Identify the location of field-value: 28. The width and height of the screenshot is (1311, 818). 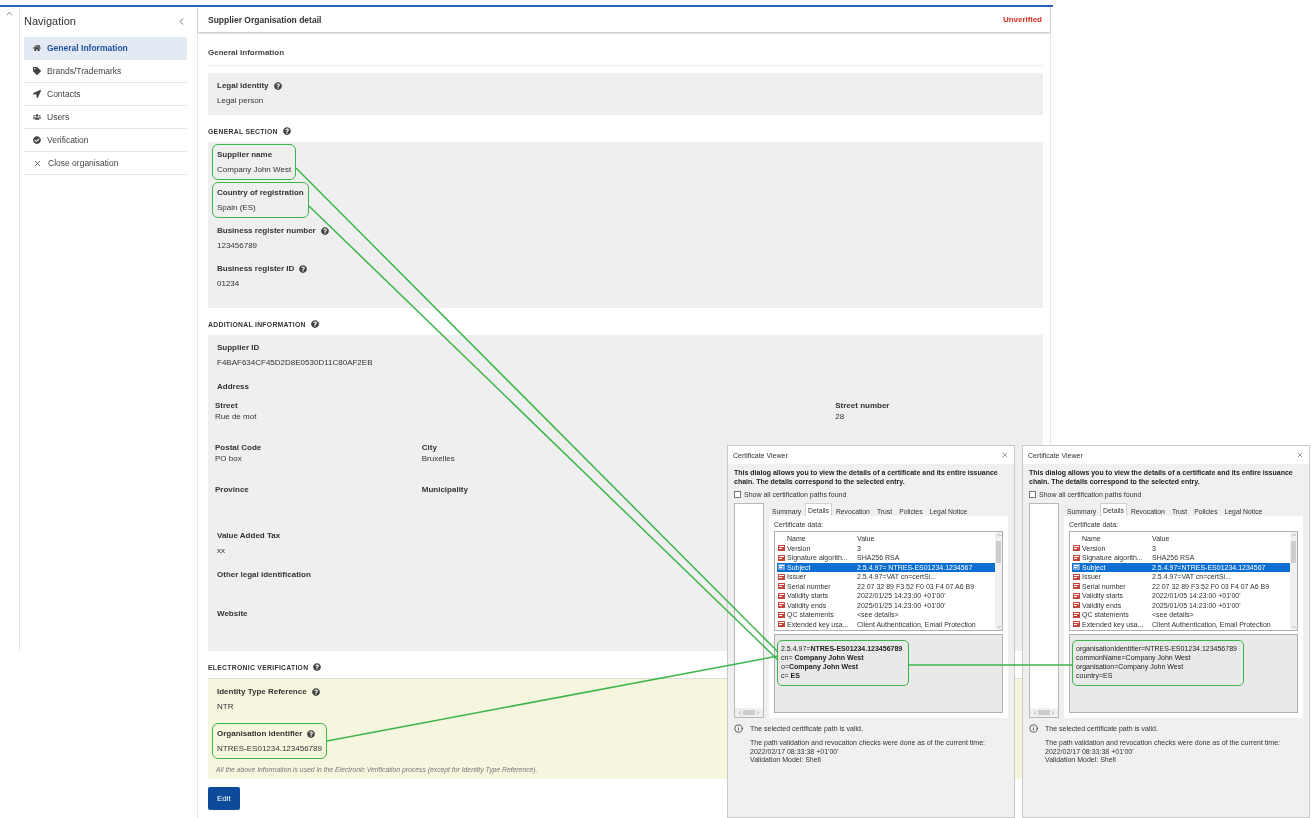
(840, 417).